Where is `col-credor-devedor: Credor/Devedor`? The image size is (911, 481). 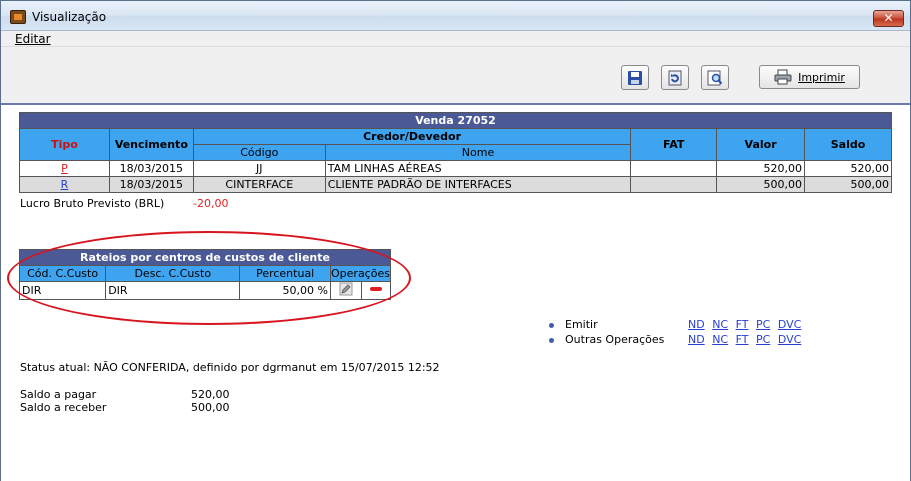
col-credor-devedor: Credor/Devedor is located at coordinates (412, 136).